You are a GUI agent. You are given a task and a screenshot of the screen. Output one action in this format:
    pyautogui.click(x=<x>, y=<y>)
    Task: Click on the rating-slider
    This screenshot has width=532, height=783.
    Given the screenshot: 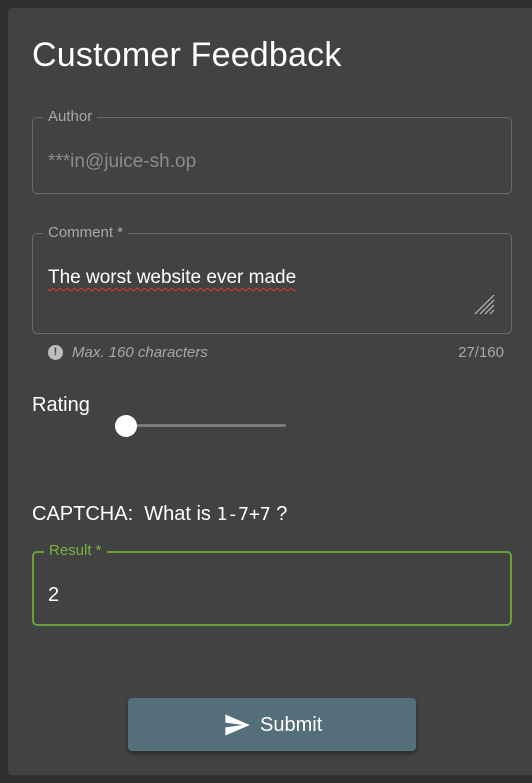 What is the action you would take?
    pyautogui.click(x=205, y=426)
    